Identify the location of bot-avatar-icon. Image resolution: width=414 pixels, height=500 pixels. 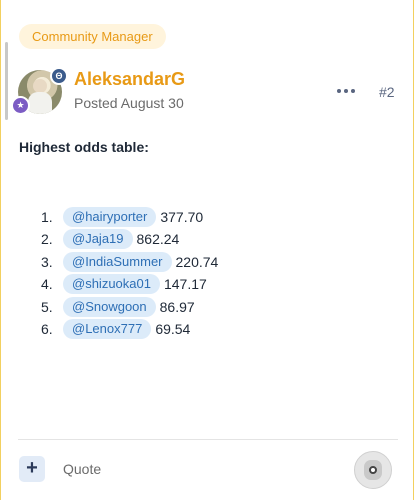
(373, 470).